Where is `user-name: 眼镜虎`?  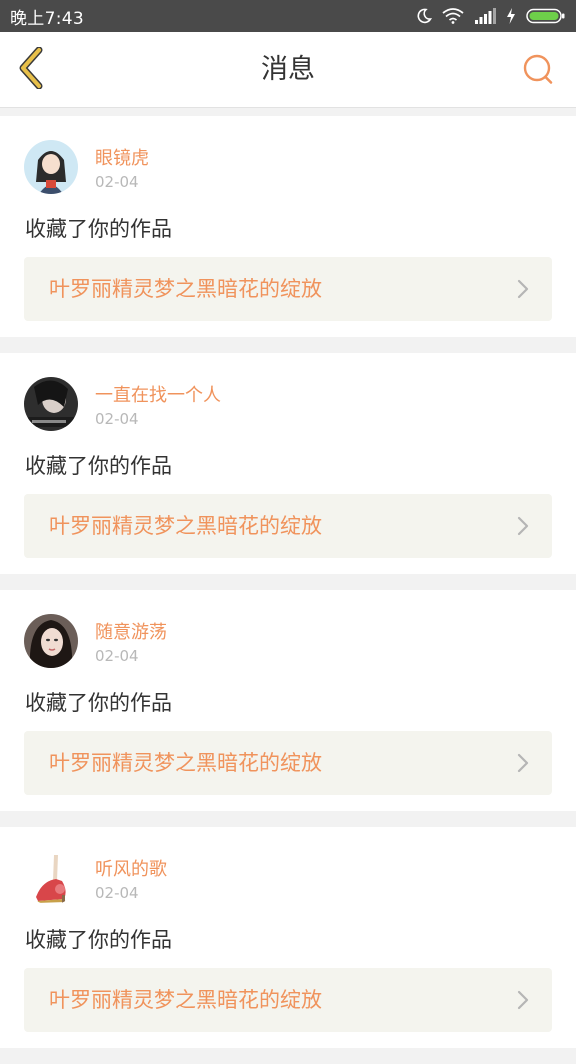 user-name: 眼镜虎 is located at coordinates (122, 157).